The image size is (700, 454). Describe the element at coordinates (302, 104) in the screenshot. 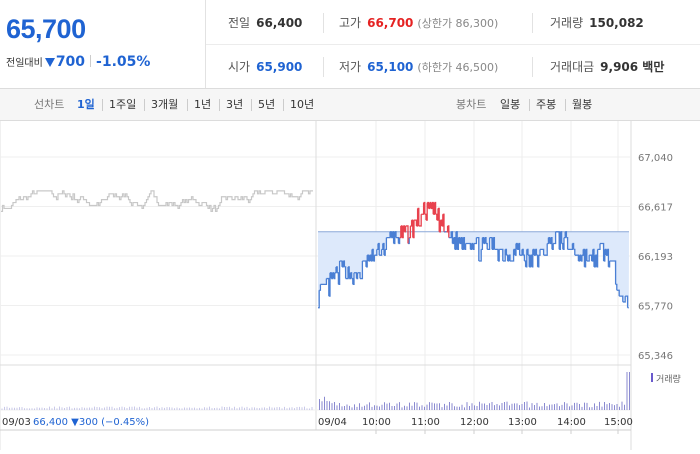

I see `period-tab-10y: 10년` at that location.